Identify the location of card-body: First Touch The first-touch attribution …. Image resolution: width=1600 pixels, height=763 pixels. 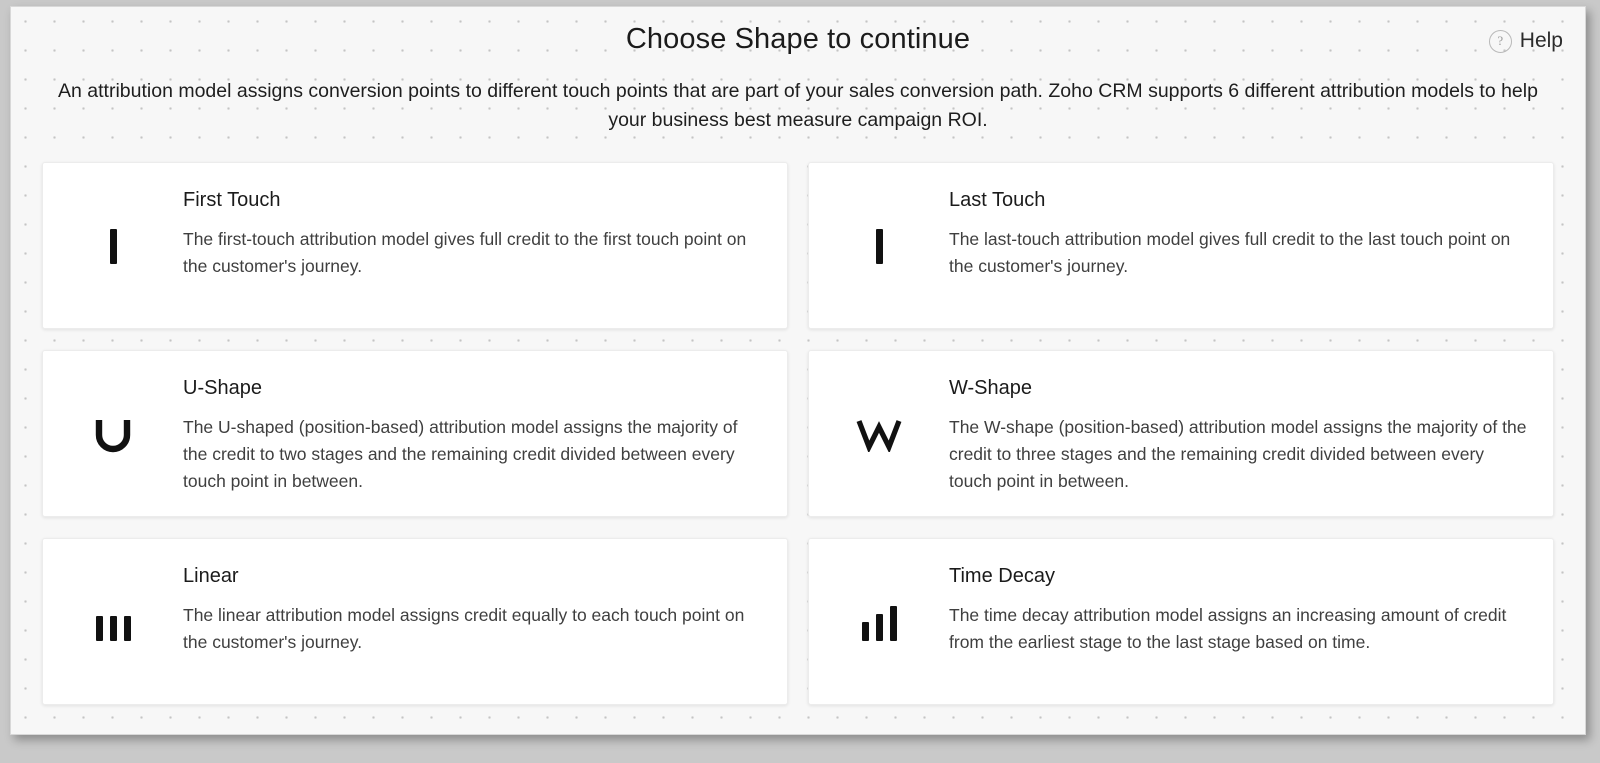
(485, 221).